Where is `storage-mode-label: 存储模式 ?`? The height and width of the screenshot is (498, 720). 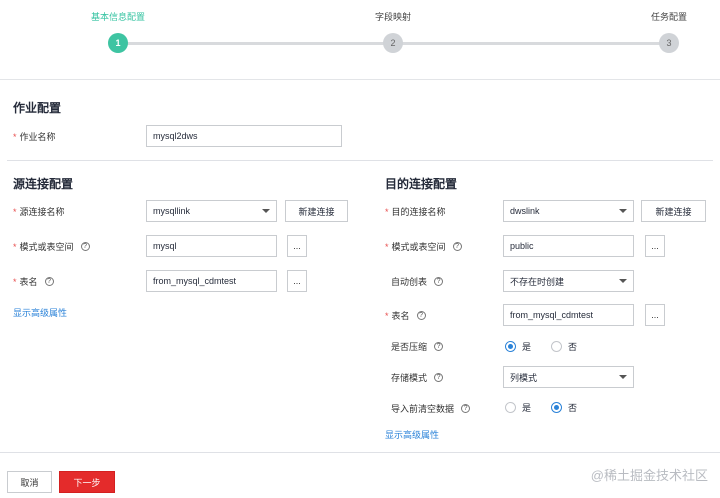 storage-mode-label: 存储模式 ? is located at coordinates (417, 377).